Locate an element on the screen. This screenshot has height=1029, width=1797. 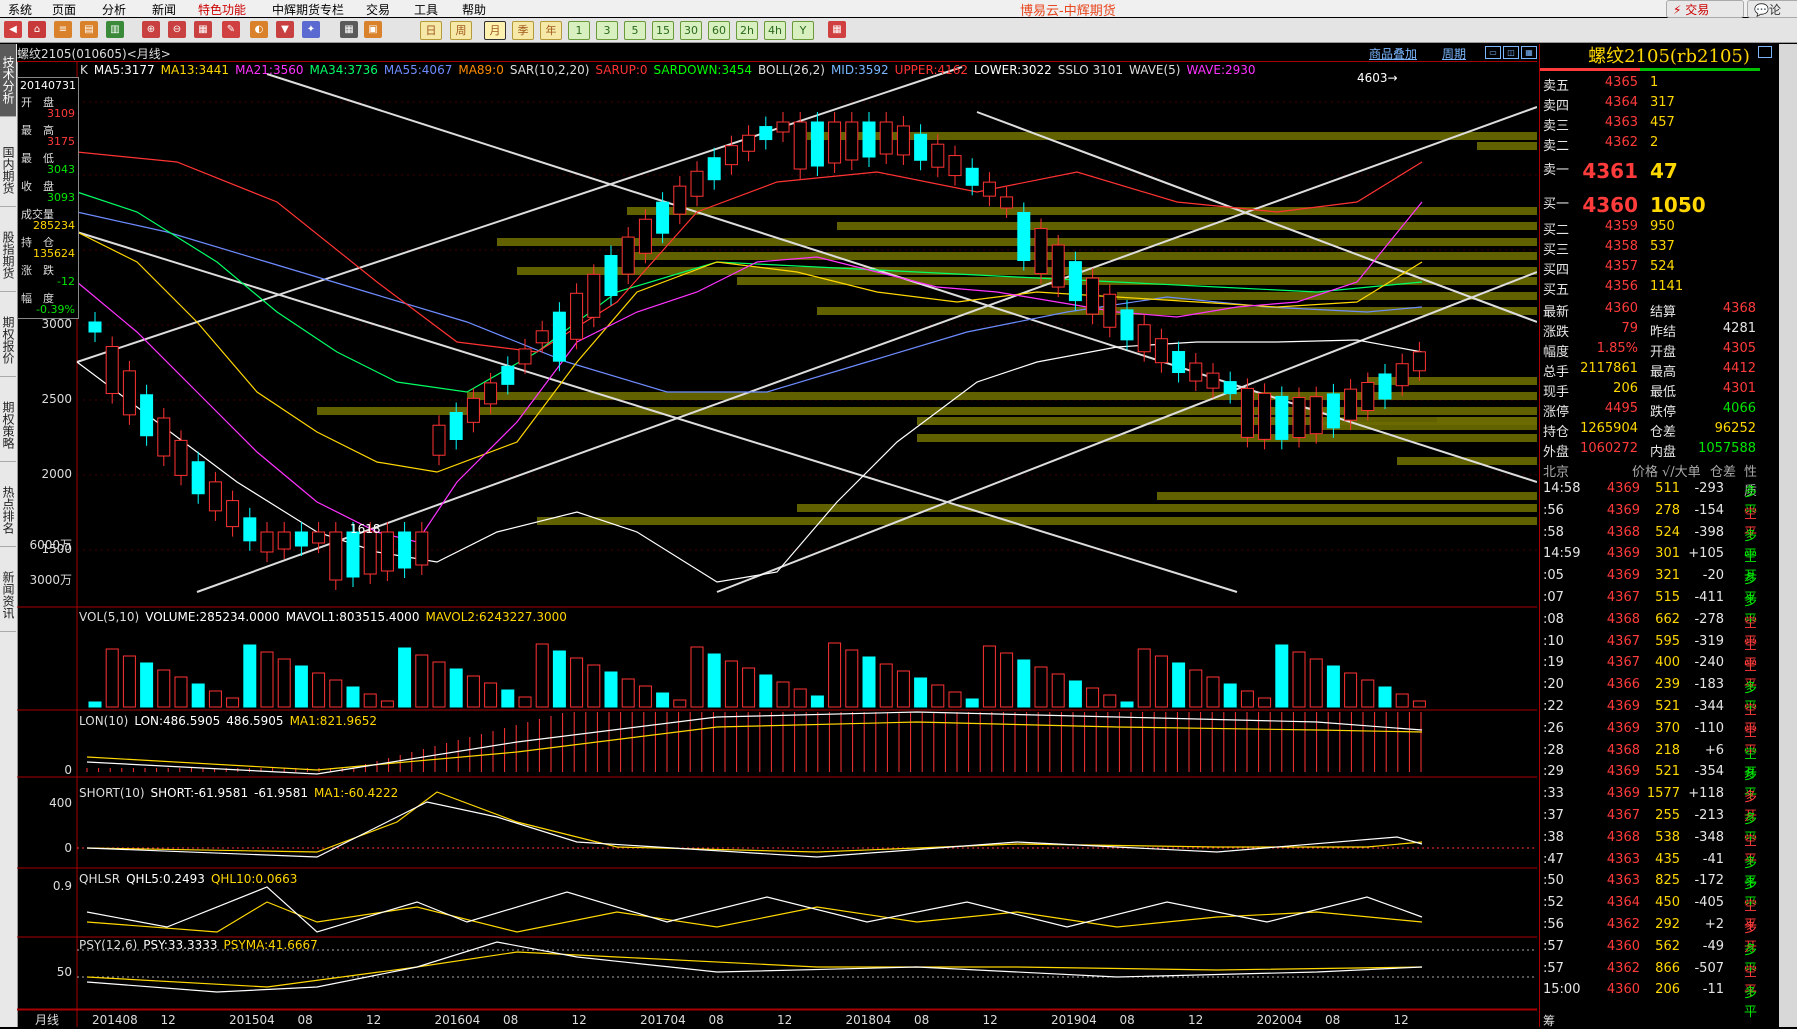
hour-4-button: 4h is located at coordinates (775, 30).